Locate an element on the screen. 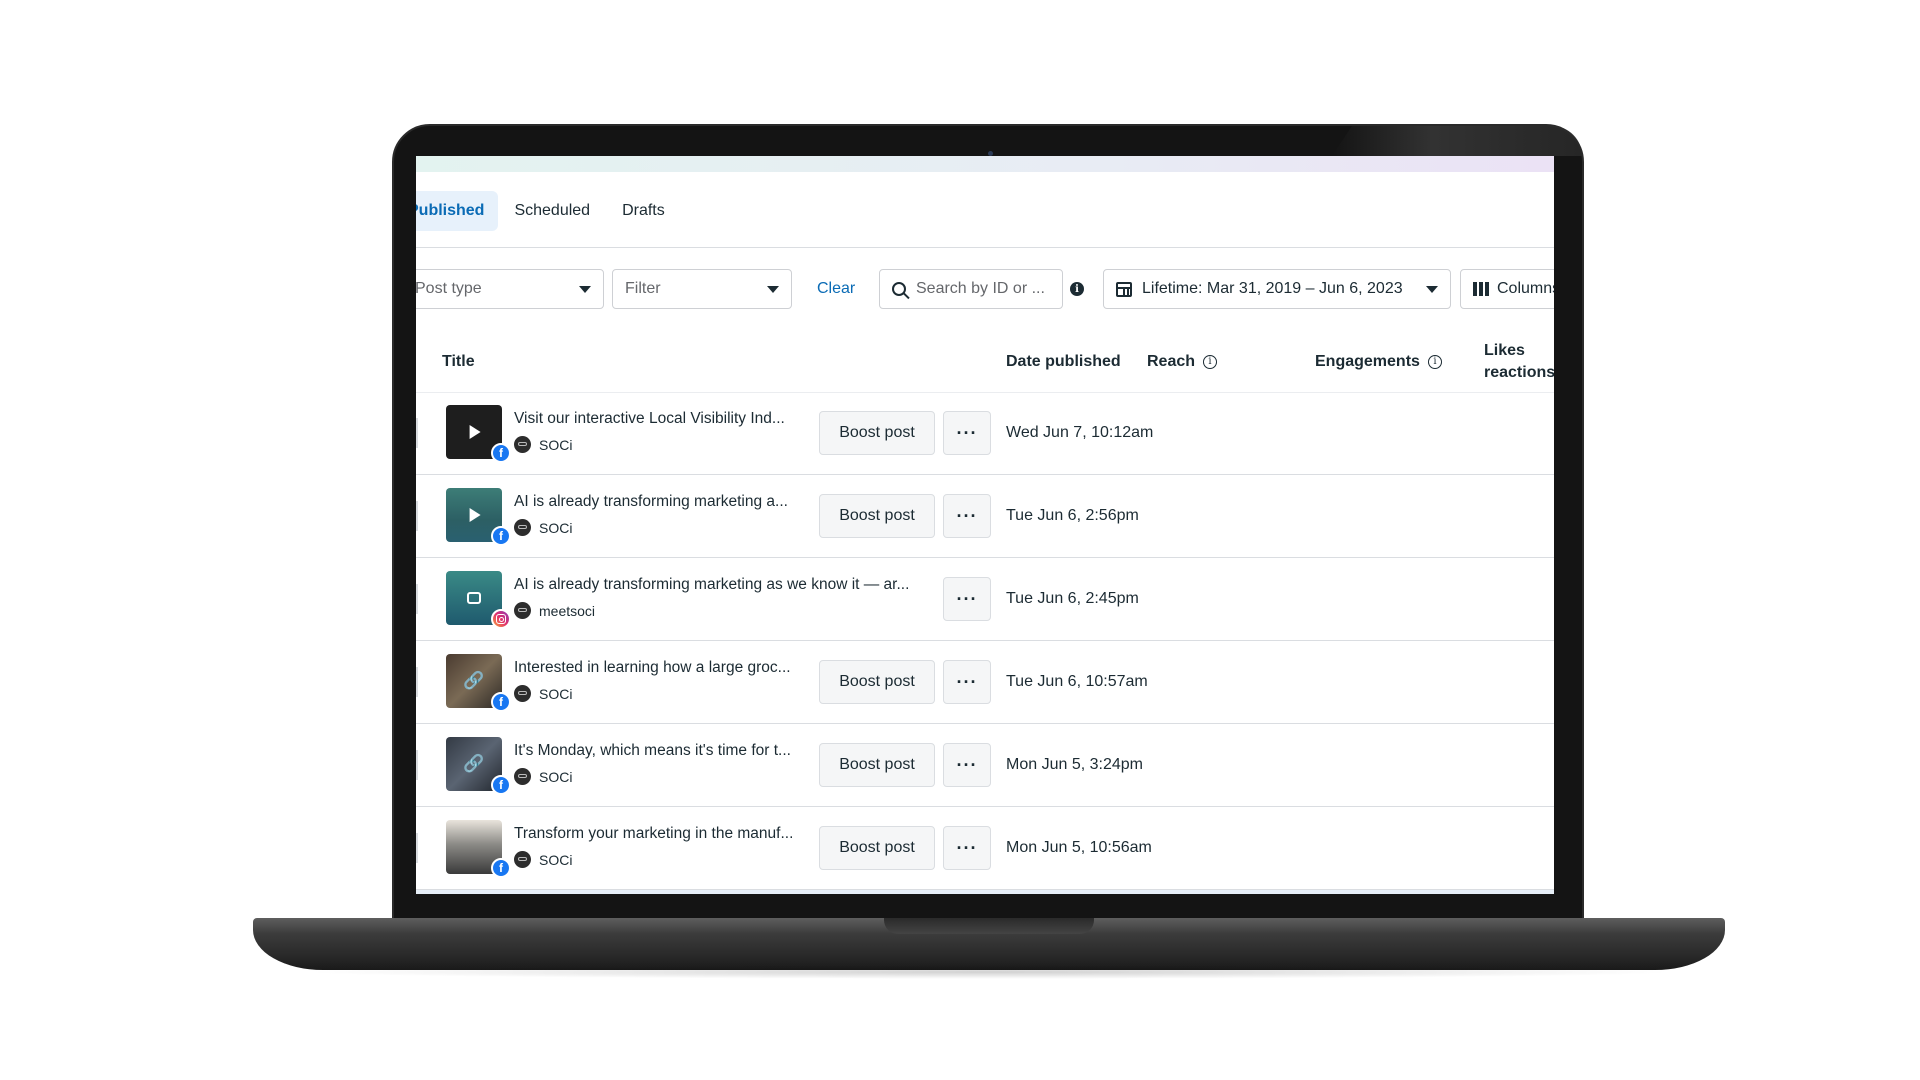 The height and width of the screenshot is (1080, 1920). search-icon is located at coordinates (899, 289).